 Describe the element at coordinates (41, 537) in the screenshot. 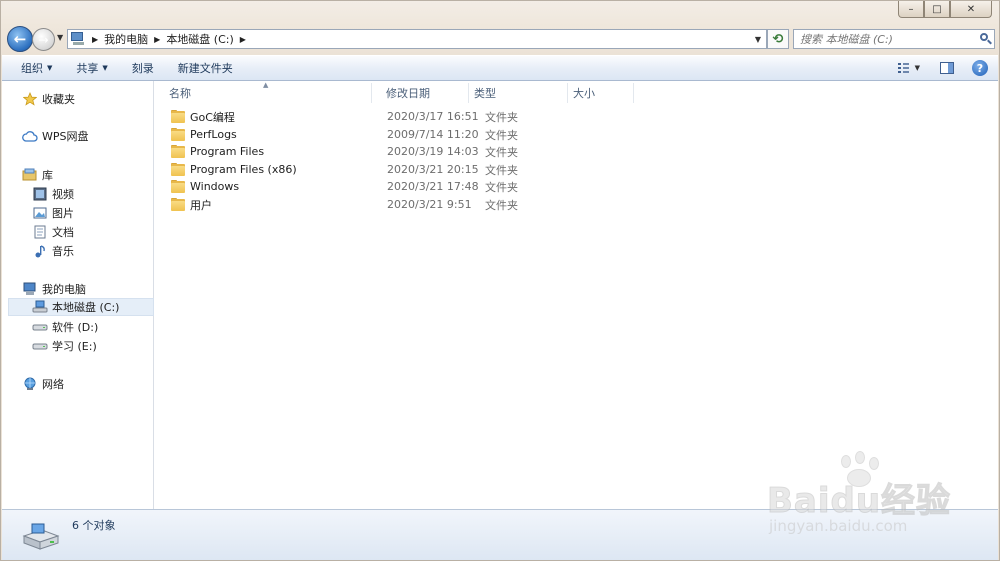

I see `local-disk-icon` at that location.